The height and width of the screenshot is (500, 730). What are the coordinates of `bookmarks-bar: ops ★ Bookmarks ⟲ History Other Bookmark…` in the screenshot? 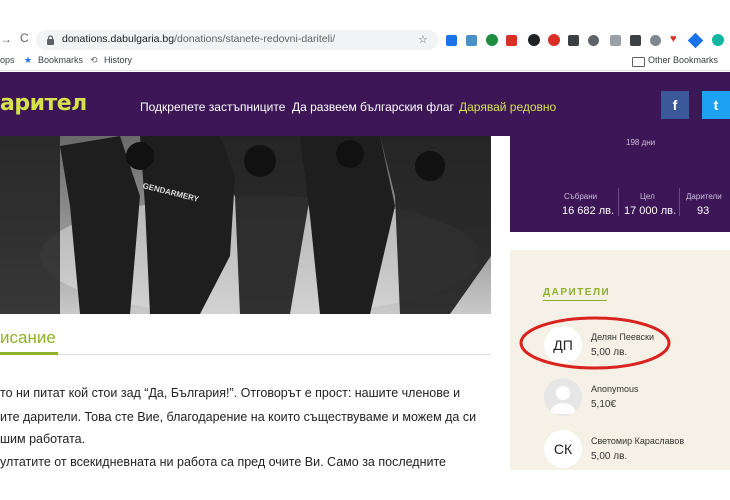 It's located at (365, 61).